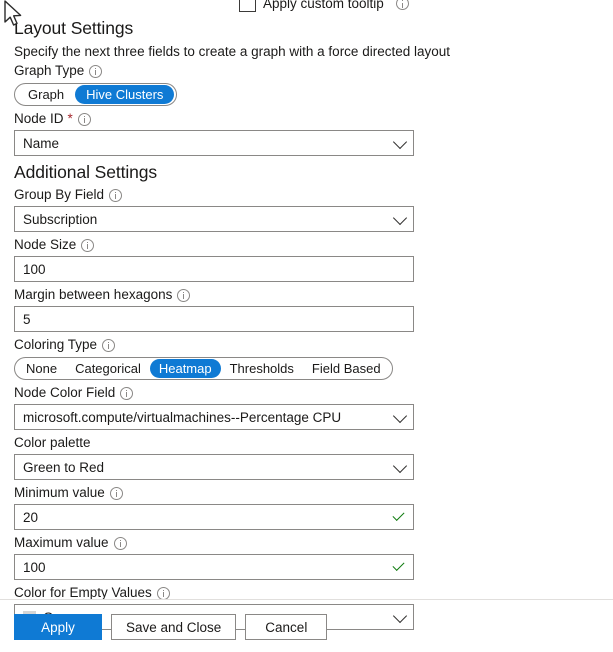 This screenshot has height=652, width=613. Describe the element at coordinates (313, 393) in the screenshot. I see `node-color-field-label-row: Node Color Field` at that location.